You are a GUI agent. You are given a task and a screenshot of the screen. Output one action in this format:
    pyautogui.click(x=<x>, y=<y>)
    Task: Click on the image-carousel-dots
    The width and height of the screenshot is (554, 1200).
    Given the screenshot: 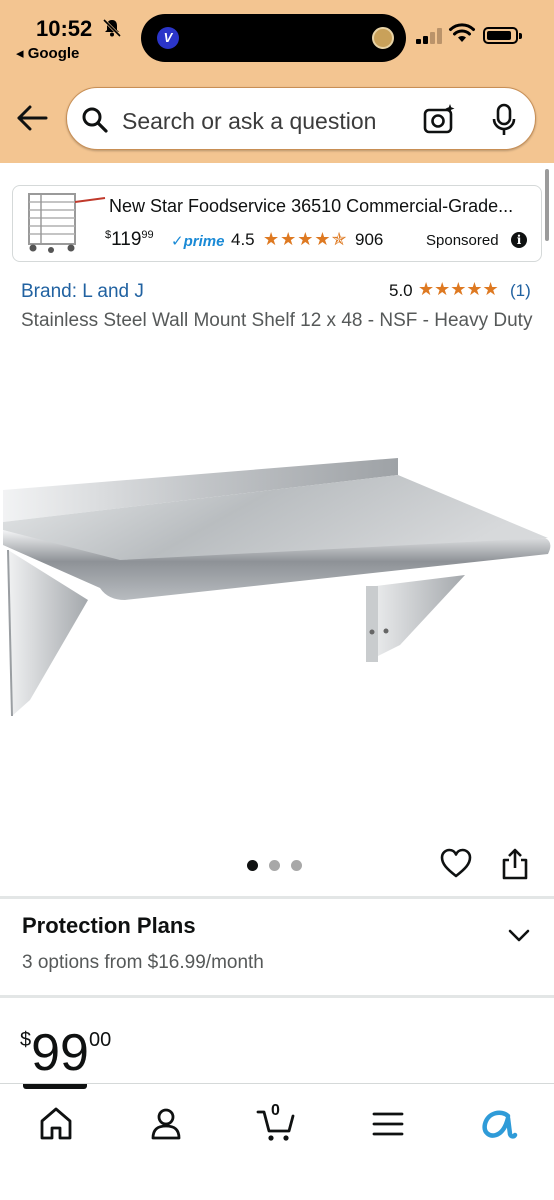 What is the action you would take?
    pyautogui.click(x=280, y=867)
    